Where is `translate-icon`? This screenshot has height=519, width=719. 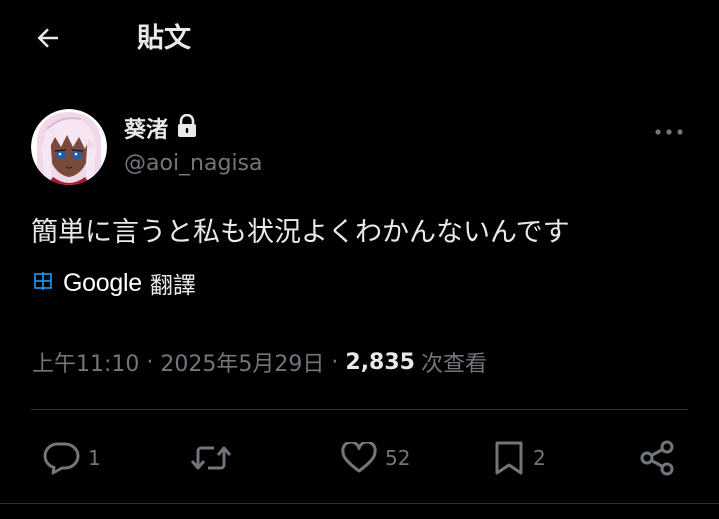
translate-icon is located at coordinates (43, 283).